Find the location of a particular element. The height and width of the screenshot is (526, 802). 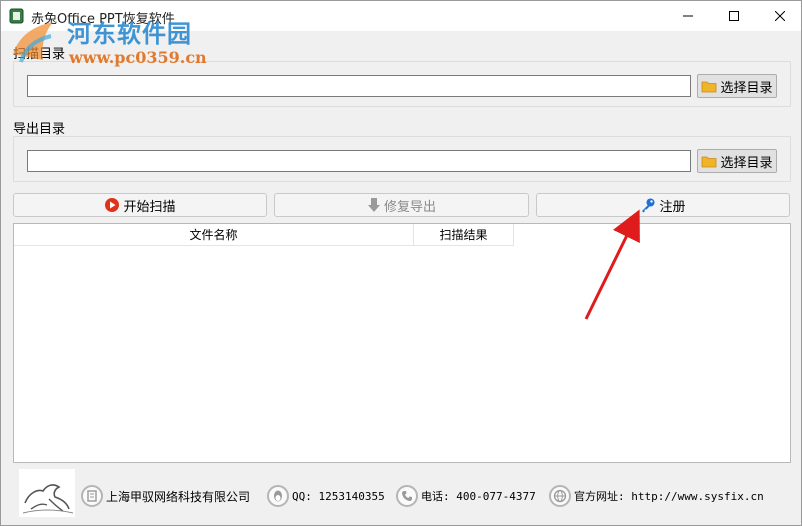

minimize-button is located at coordinates (688, 16).